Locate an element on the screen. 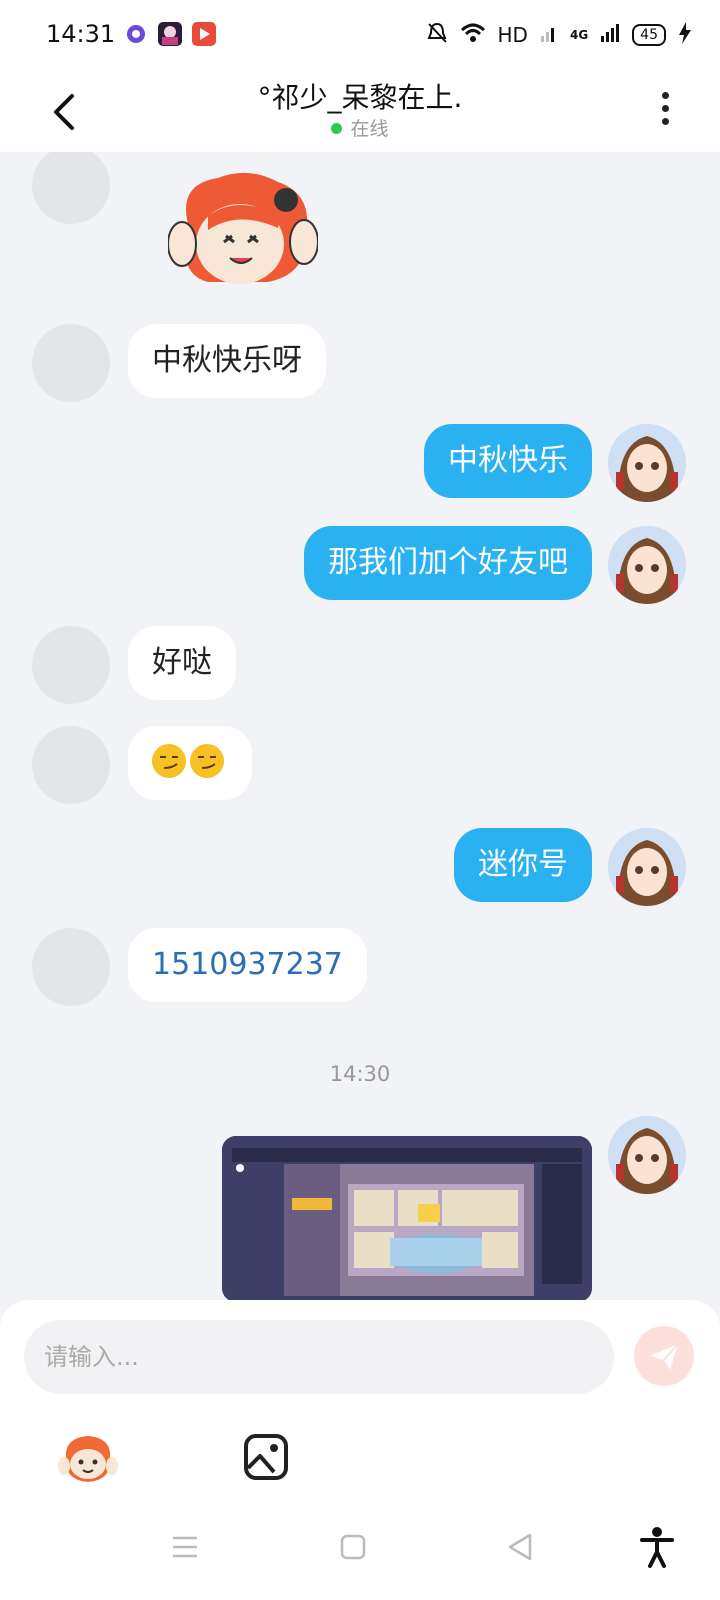 The image size is (720, 1600). hamburger-menu-icon is located at coordinates (185, 1547).